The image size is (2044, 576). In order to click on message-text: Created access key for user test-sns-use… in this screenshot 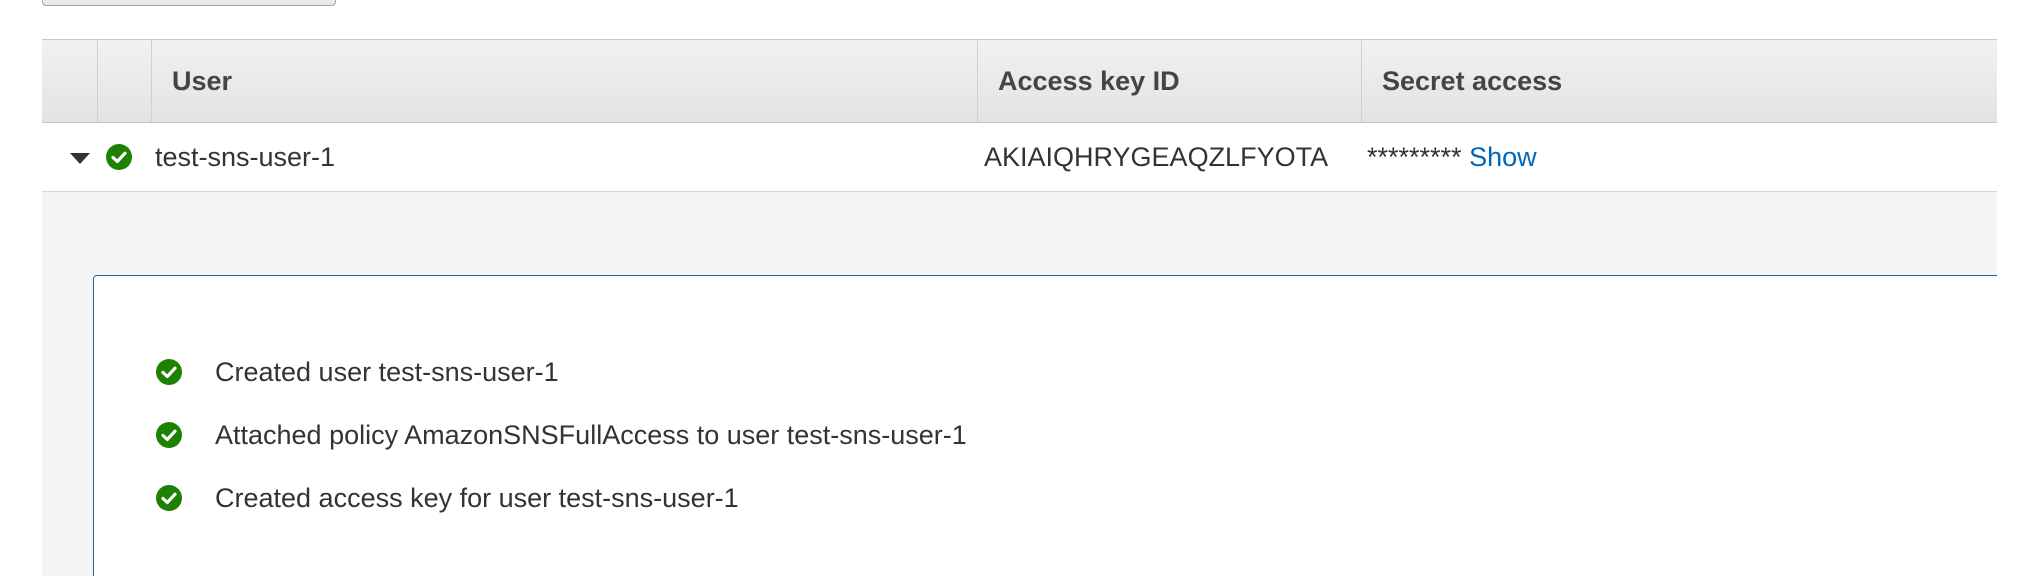, I will do `click(477, 498)`.